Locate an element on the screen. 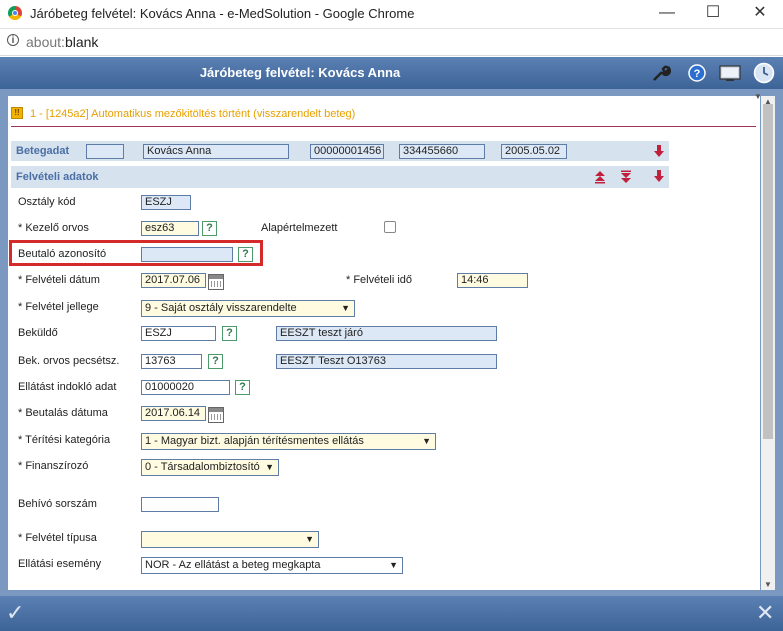 The image size is (783, 631). ok-check-icon: ✓ is located at coordinates (15, 613).